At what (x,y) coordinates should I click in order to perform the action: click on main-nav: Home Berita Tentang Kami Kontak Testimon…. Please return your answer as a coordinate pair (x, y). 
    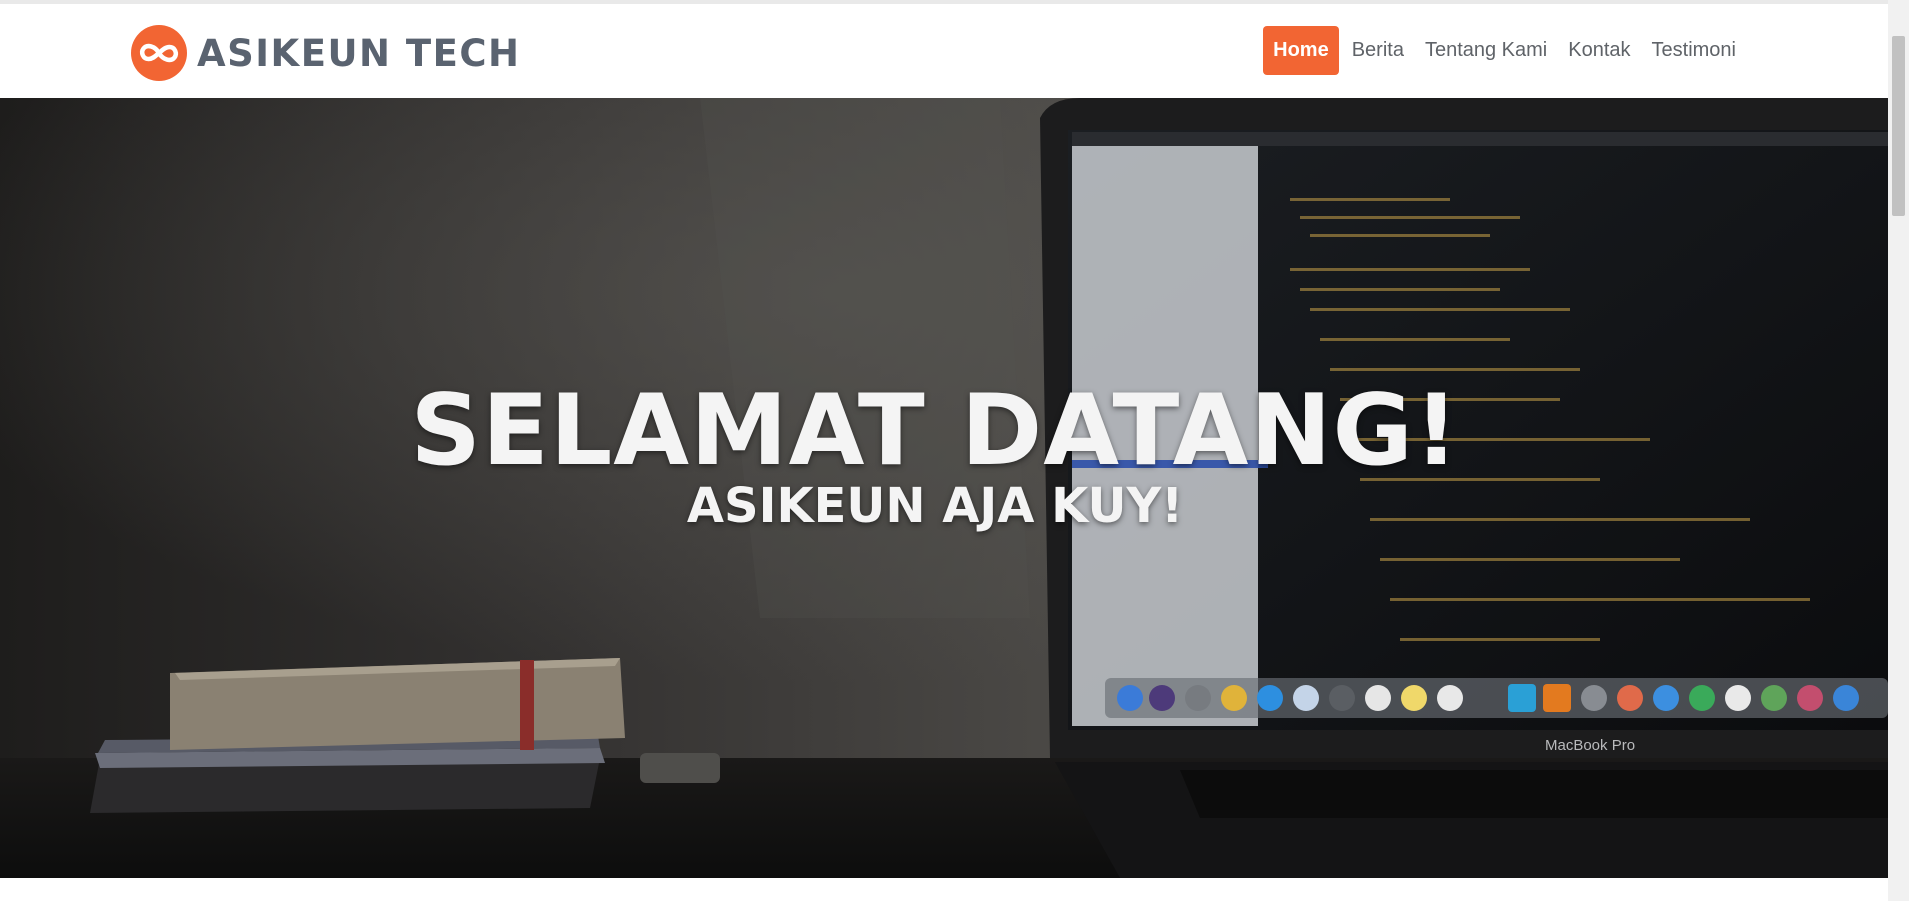
    Looking at the image, I should click on (1504, 50).